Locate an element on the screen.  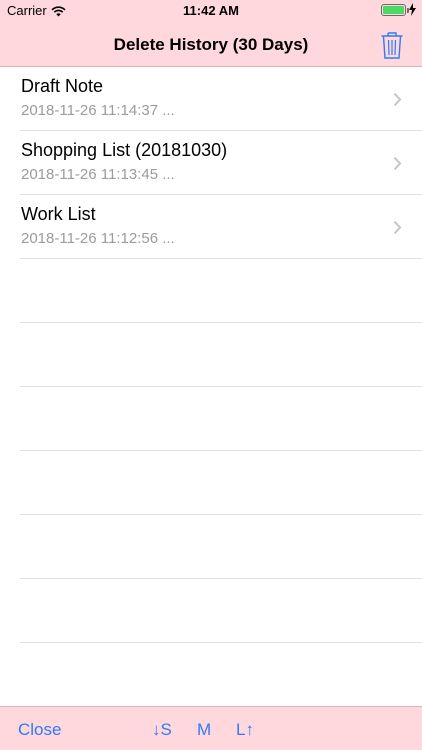
battery-level is located at coordinates (393, 10).